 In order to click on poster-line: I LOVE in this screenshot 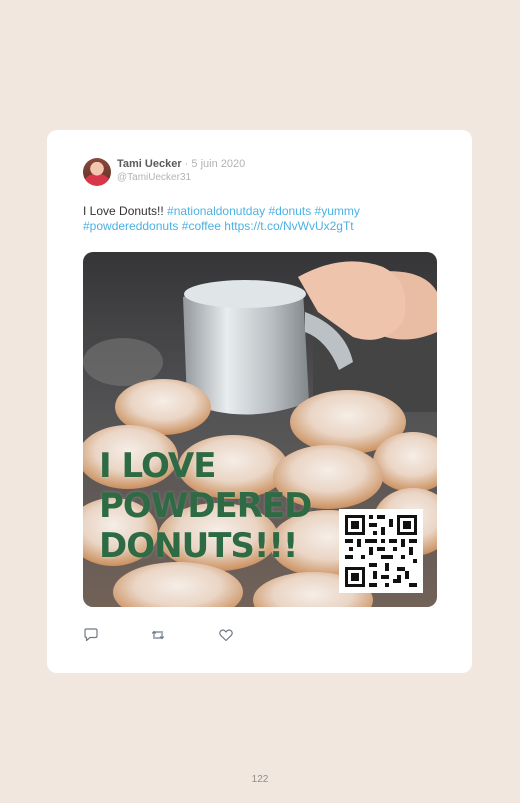, I will do `click(157, 466)`.